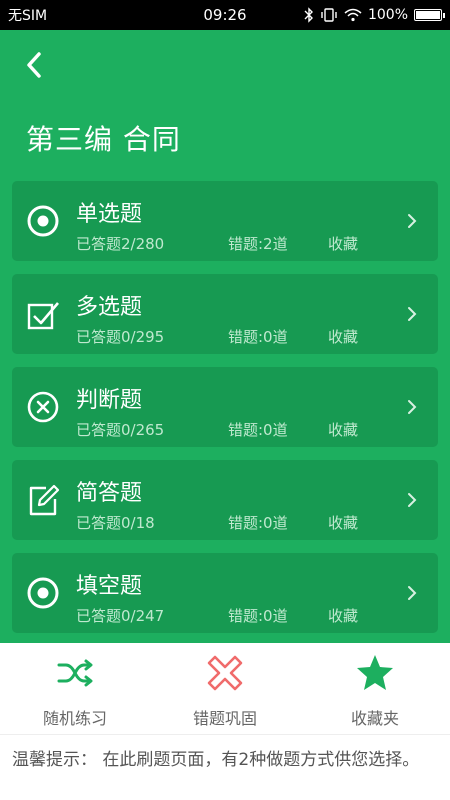 This screenshot has height=800, width=450. What do you see at coordinates (217, 615) in the screenshot?
I see `category-stats: 已答题0/247 错题:0道 收藏` at bounding box center [217, 615].